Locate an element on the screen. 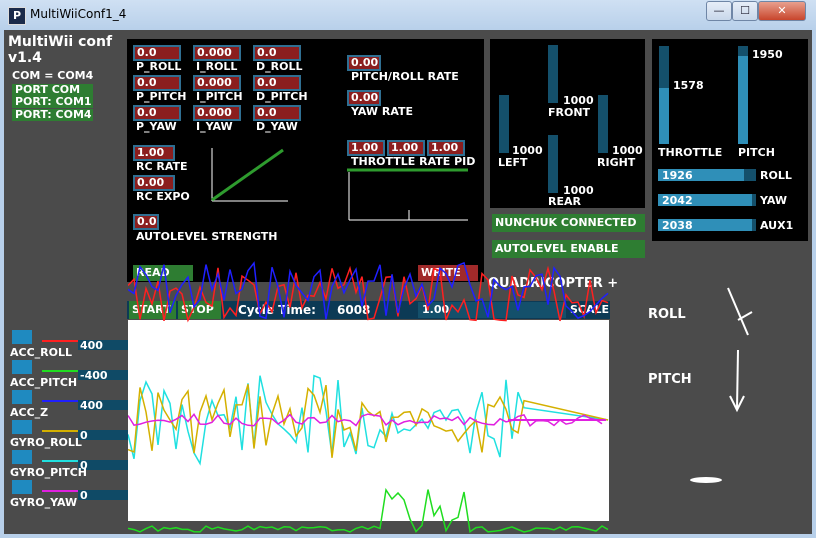  pitch-bar-fill is located at coordinates (743, 100).